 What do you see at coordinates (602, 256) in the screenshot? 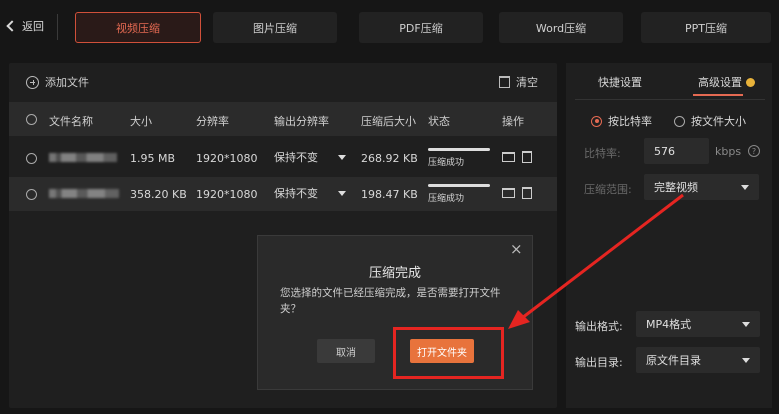
I see `arrow-shaft` at bounding box center [602, 256].